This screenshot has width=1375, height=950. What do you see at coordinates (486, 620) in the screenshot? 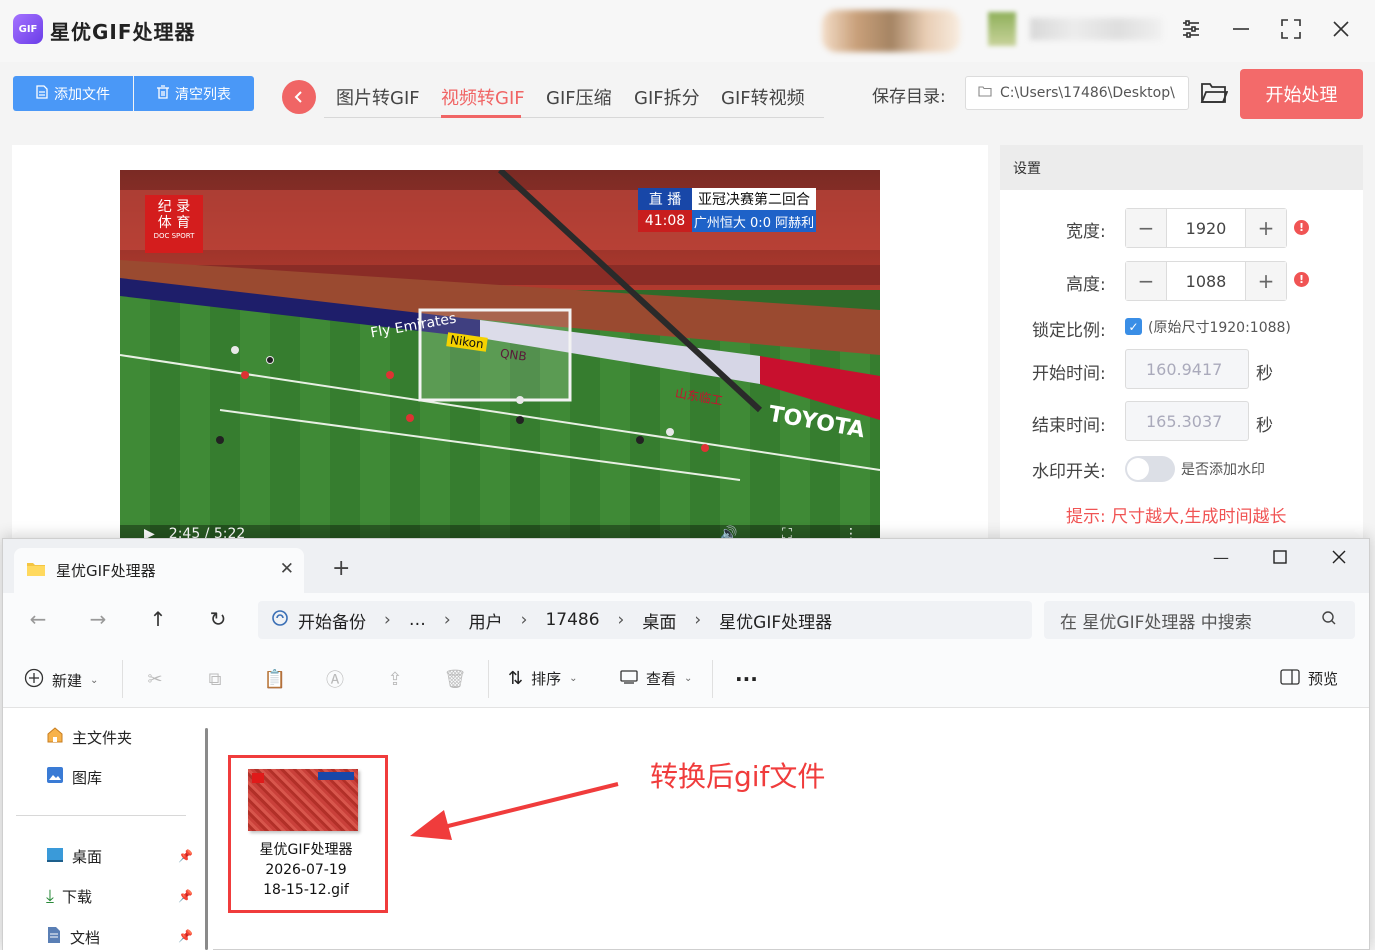
I see `breadcrumb-users: 用户` at bounding box center [486, 620].